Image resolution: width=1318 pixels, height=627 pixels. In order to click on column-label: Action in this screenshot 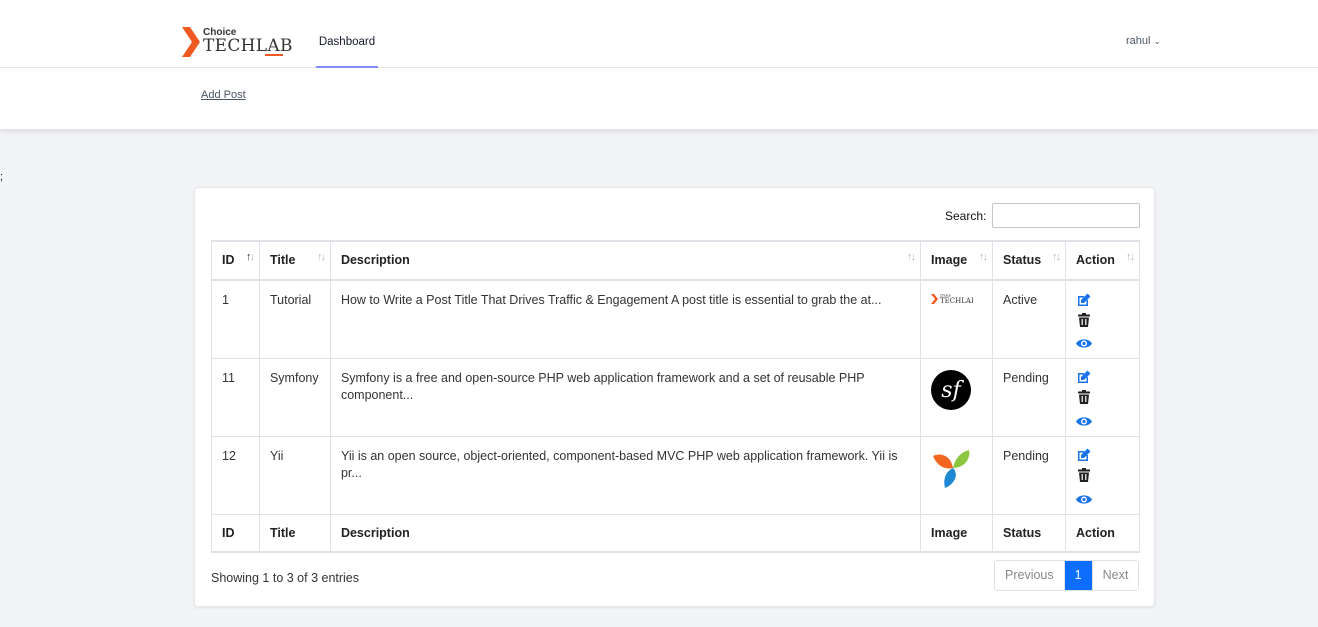, I will do `click(1095, 260)`.